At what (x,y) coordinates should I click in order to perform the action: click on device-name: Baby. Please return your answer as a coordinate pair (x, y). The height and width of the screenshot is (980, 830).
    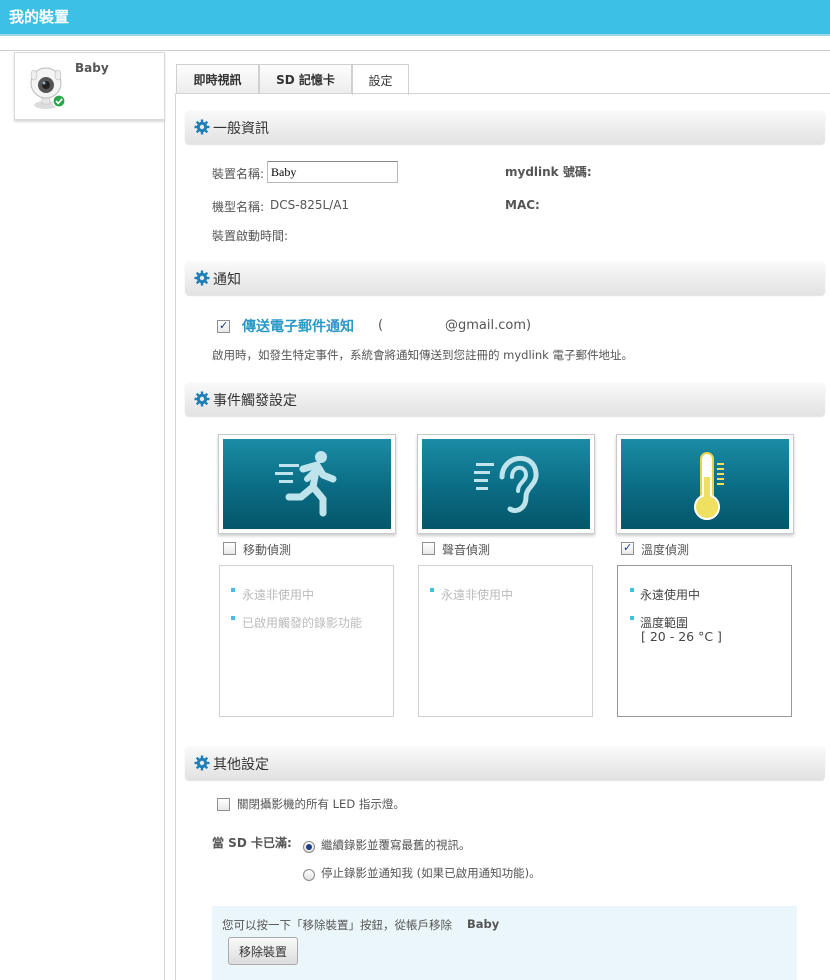
    Looking at the image, I should click on (92, 68).